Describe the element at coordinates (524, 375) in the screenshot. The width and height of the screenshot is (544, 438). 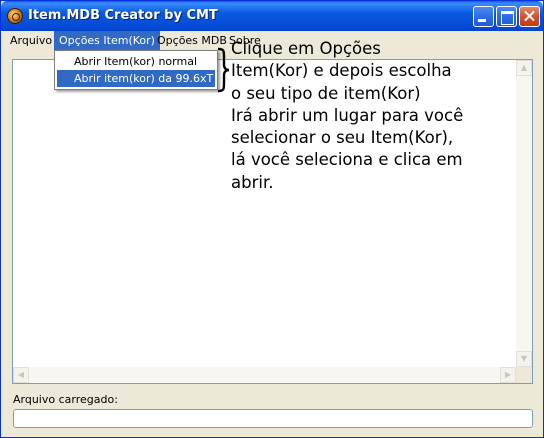
I see `scrollbar-corner` at that location.